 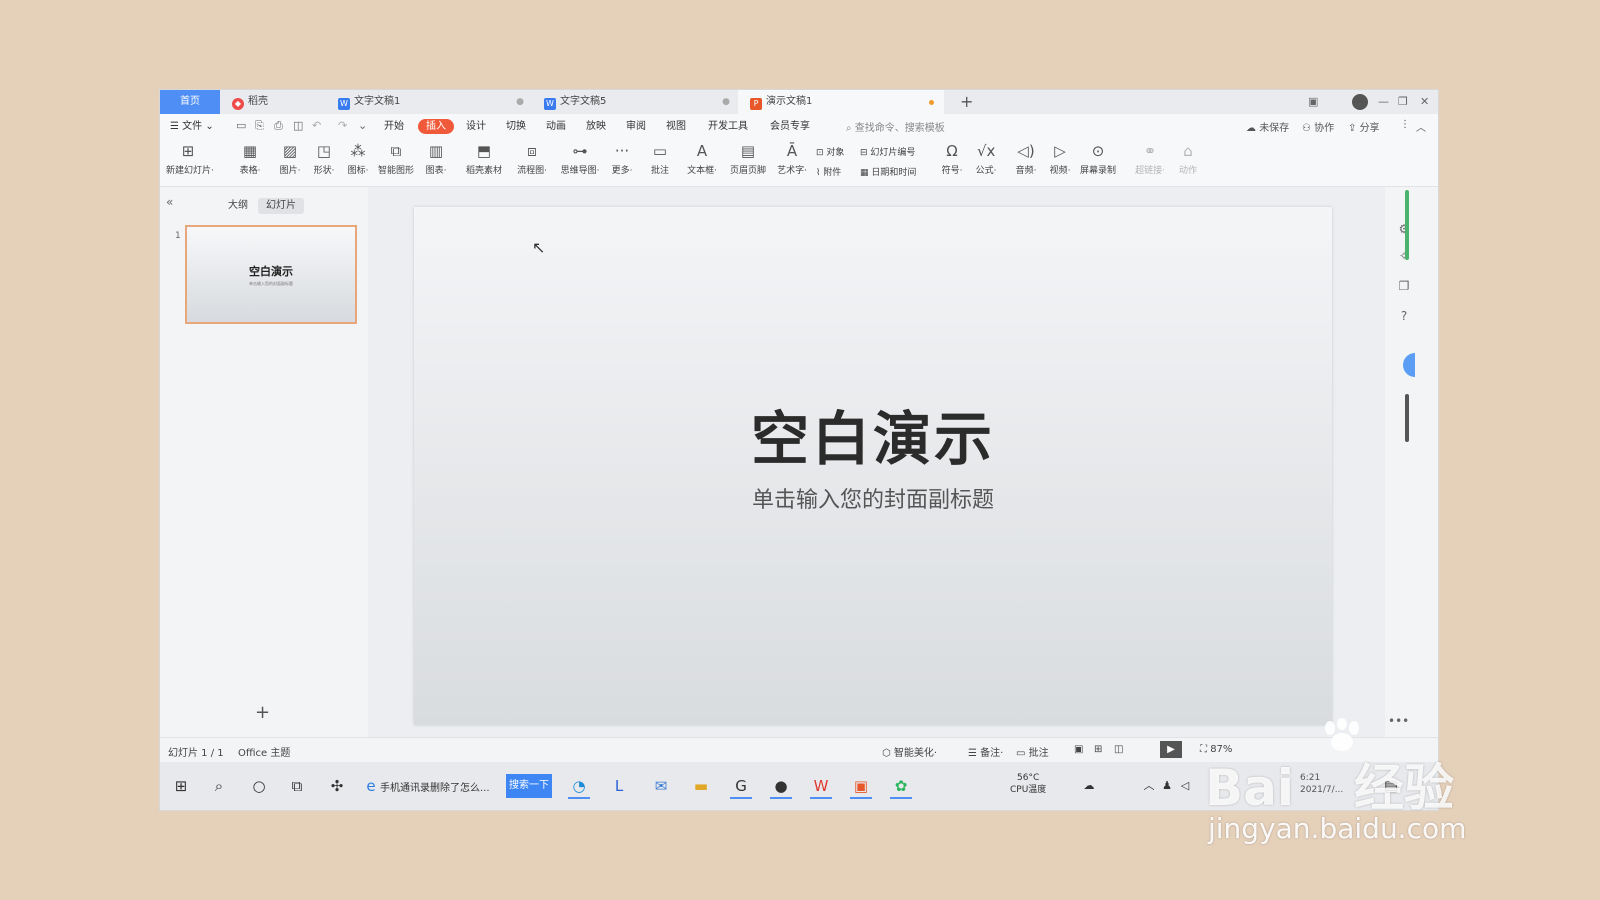 What do you see at coordinates (1403, 102) in the screenshot?
I see `restore-icon: ❐` at bounding box center [1403, 102].